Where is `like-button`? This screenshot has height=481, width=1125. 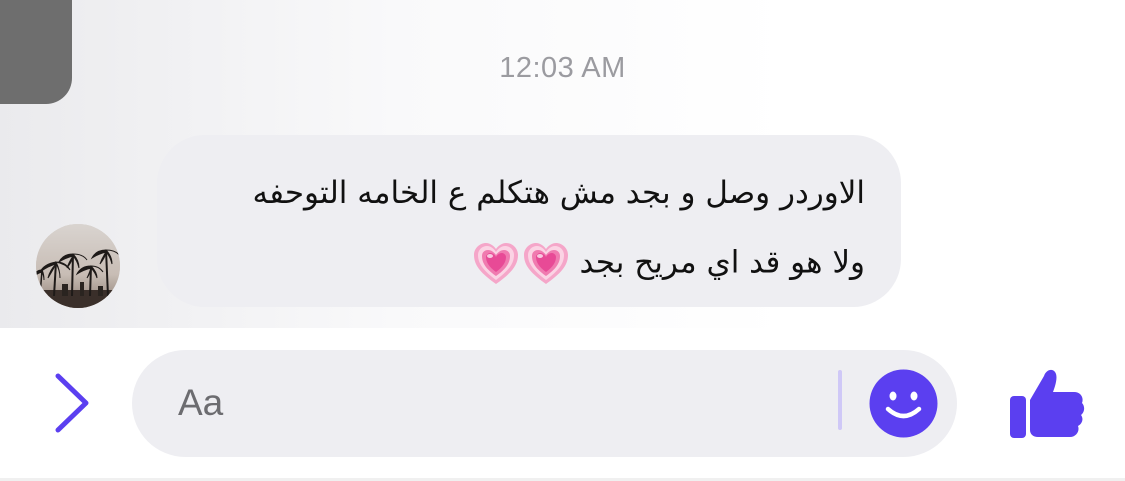 like-button is located at coordinates (1047, 404).